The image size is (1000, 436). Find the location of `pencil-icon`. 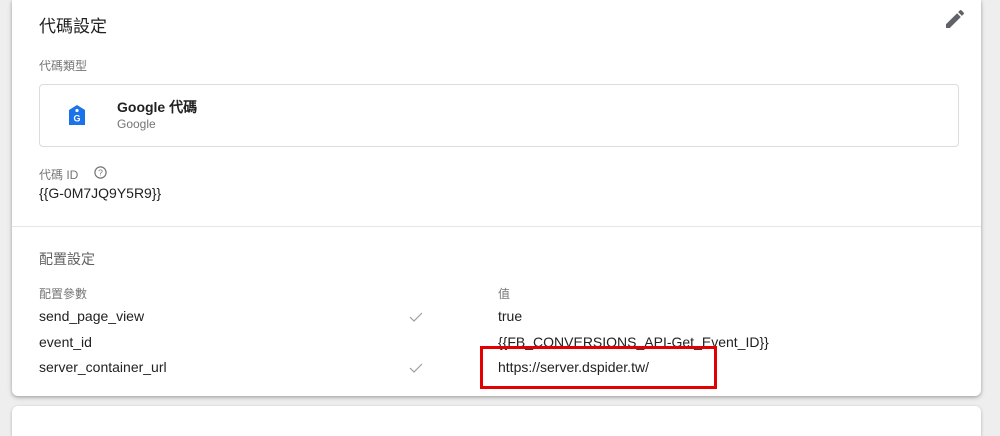

pencil-icon is located at coordinates (955, 19).